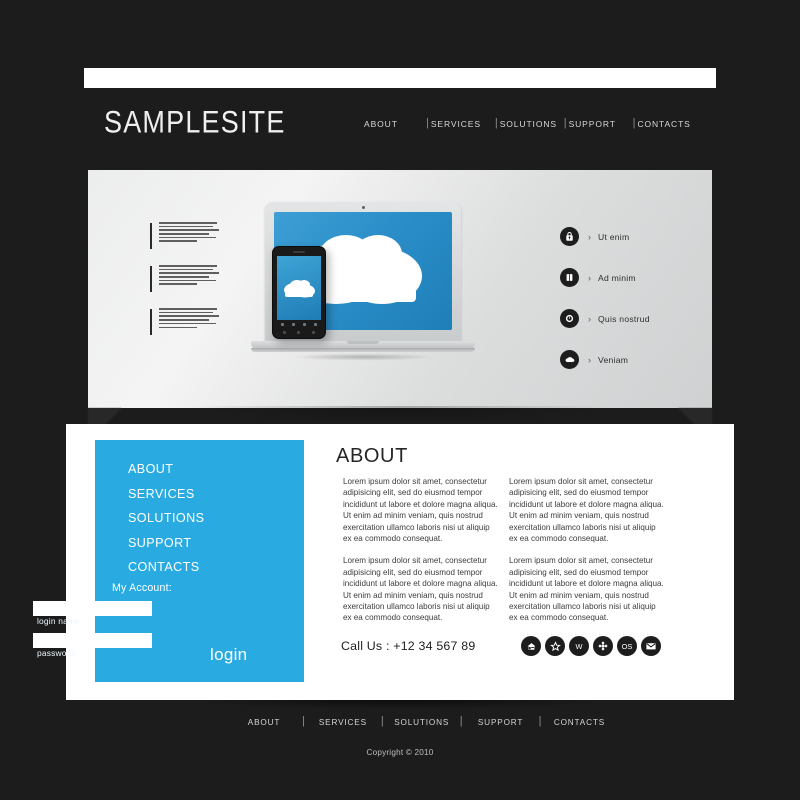 This screenshot has height=800, width=800. I want to click on os-icon: OS, so click(627, 646).